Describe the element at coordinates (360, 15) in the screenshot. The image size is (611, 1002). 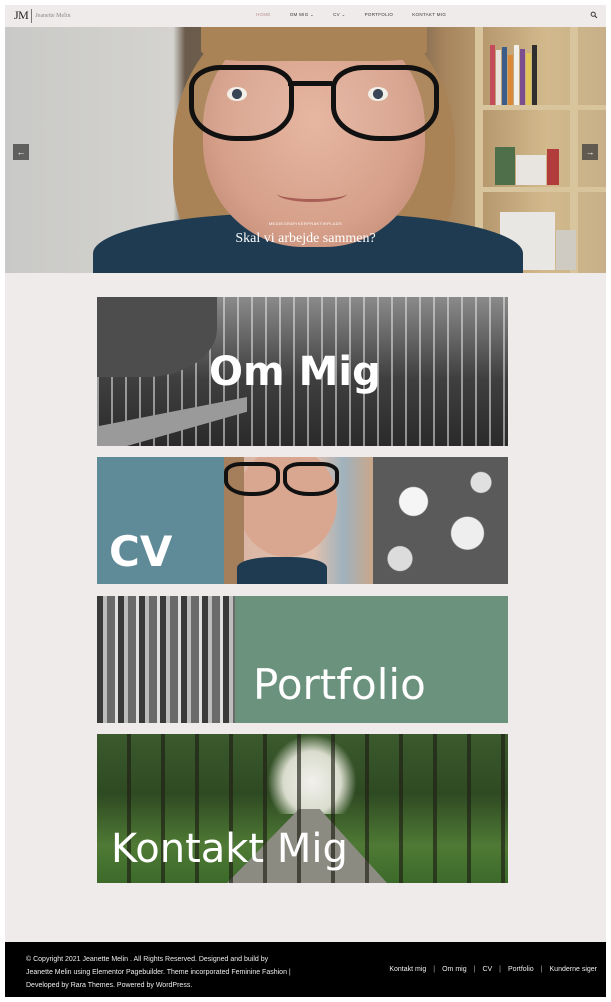
I see `main-nav: HOME OM MIG ⌄ CV ⌄ PORTFOLIO KONTAKT MIG` at that location.